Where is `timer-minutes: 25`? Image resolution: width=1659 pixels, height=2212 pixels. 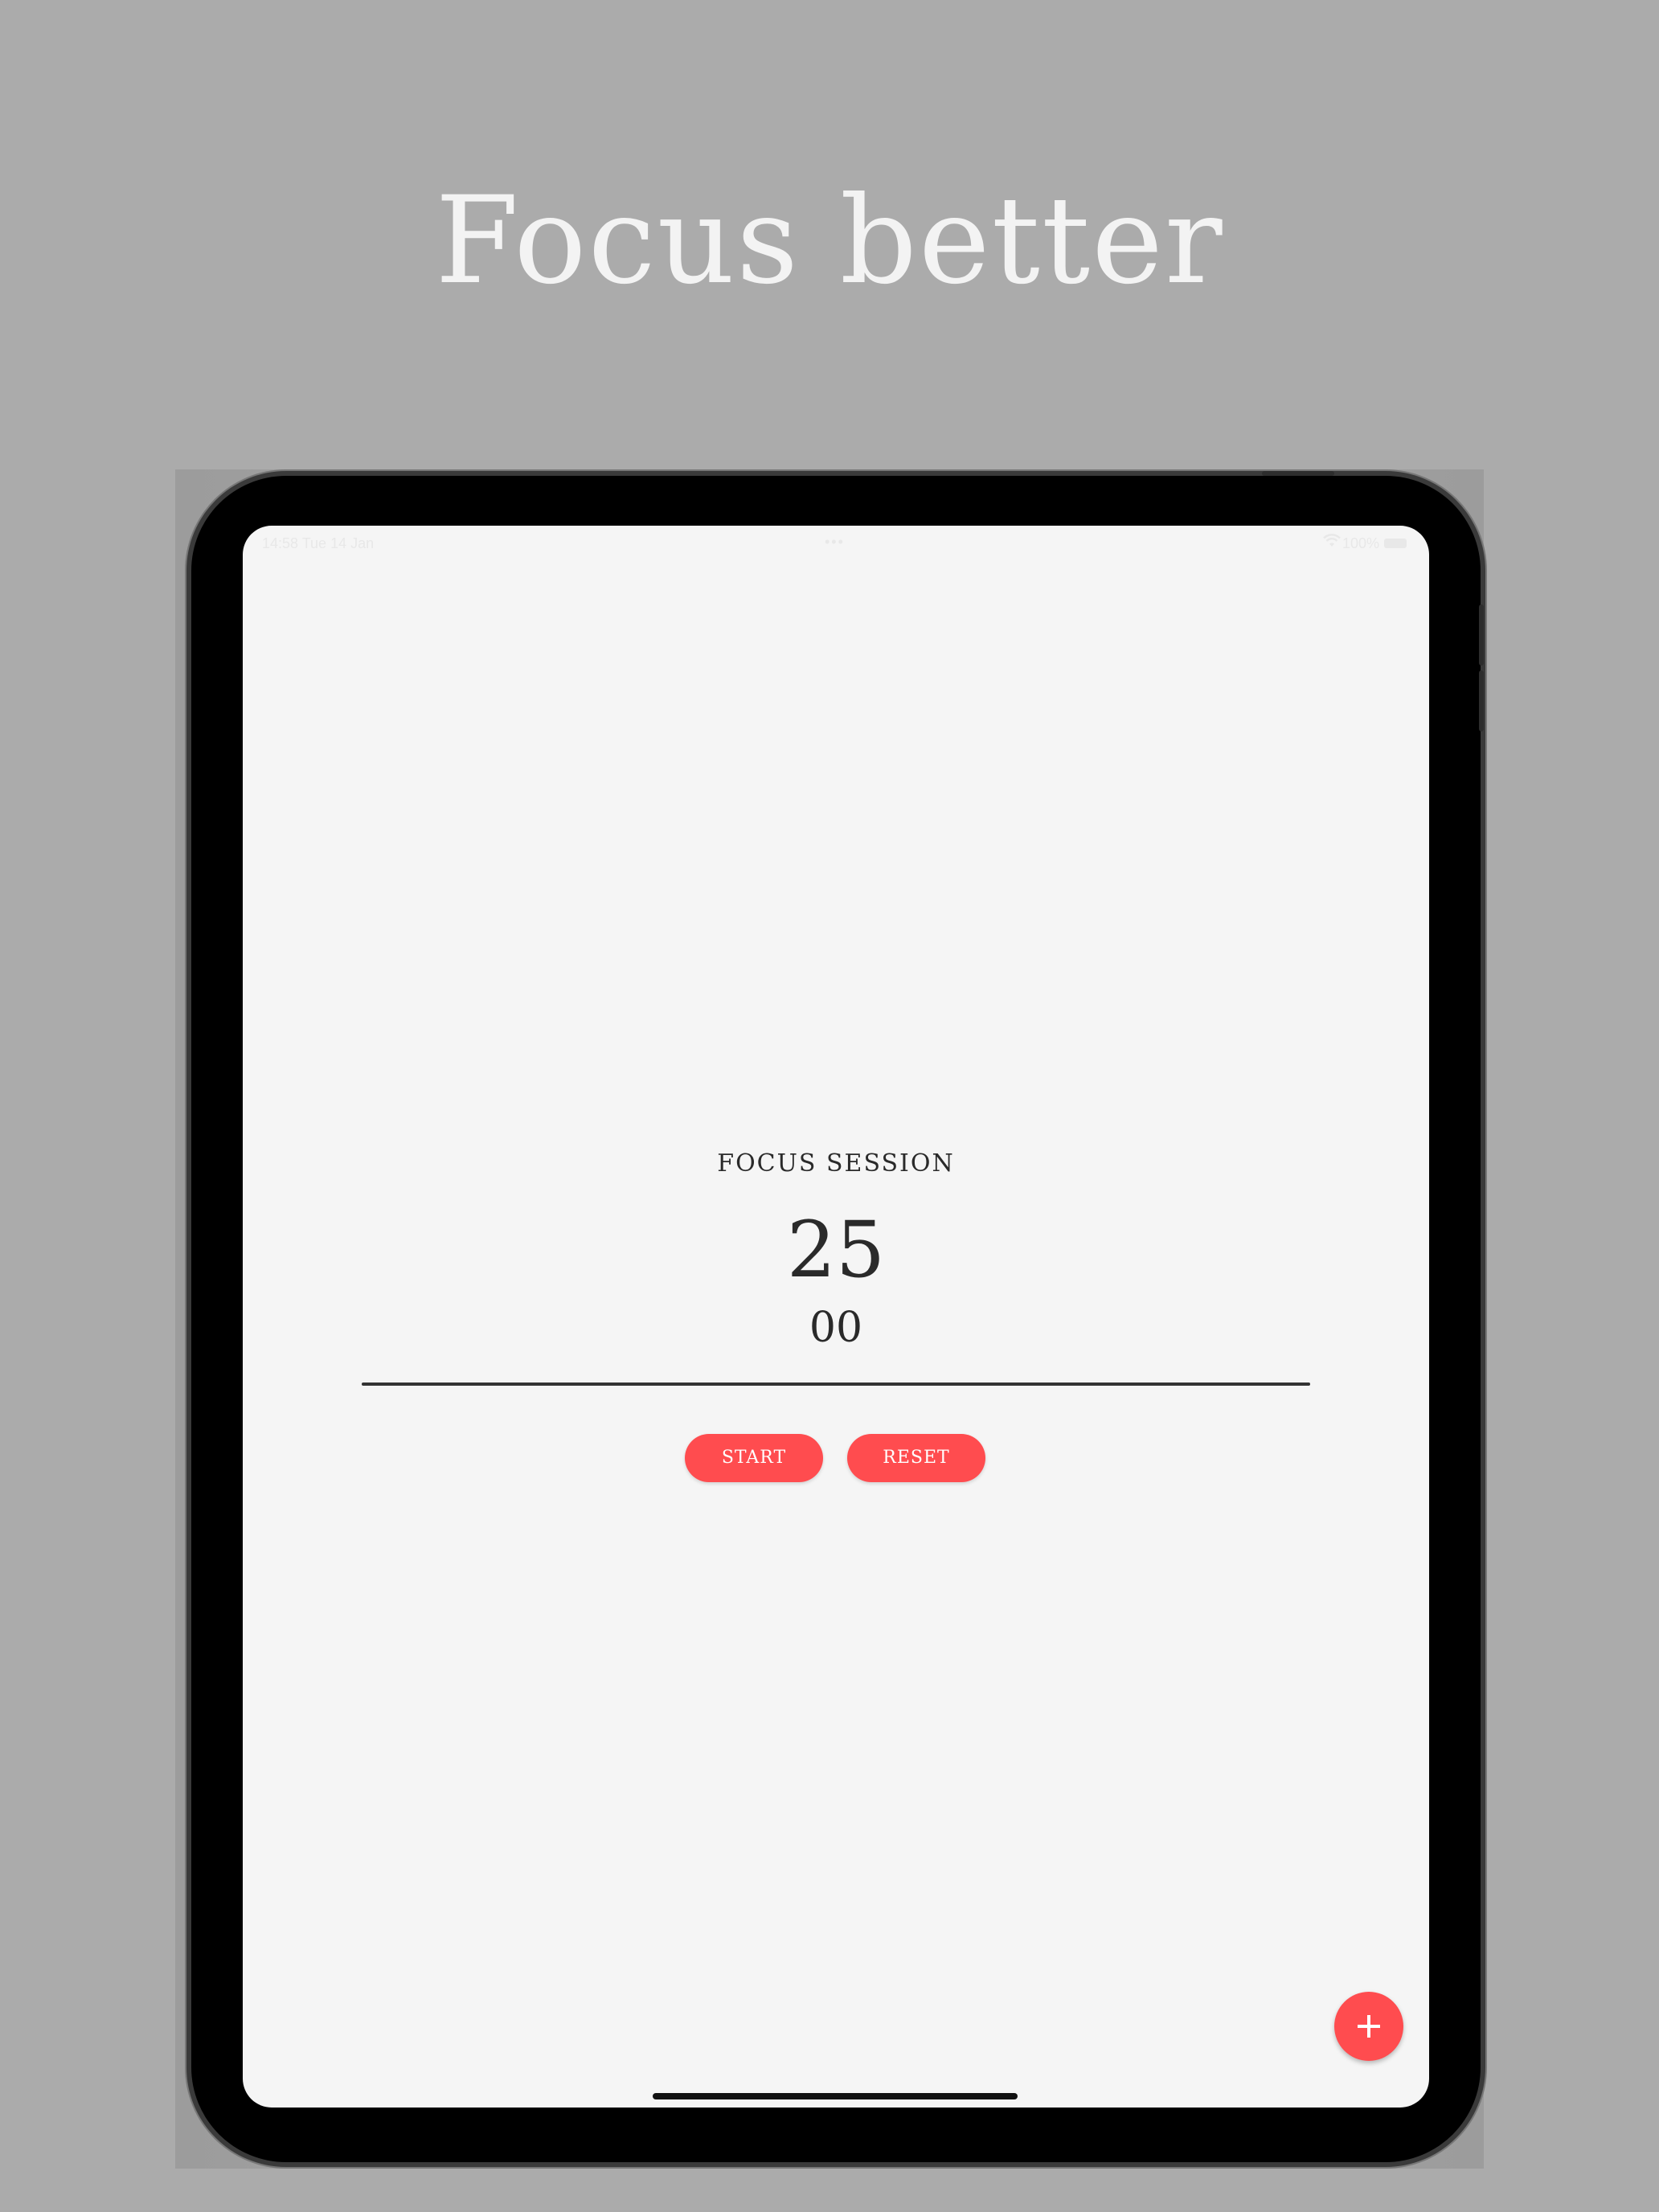 timer-minutes: 25 is located at coordinates (836, 1250).